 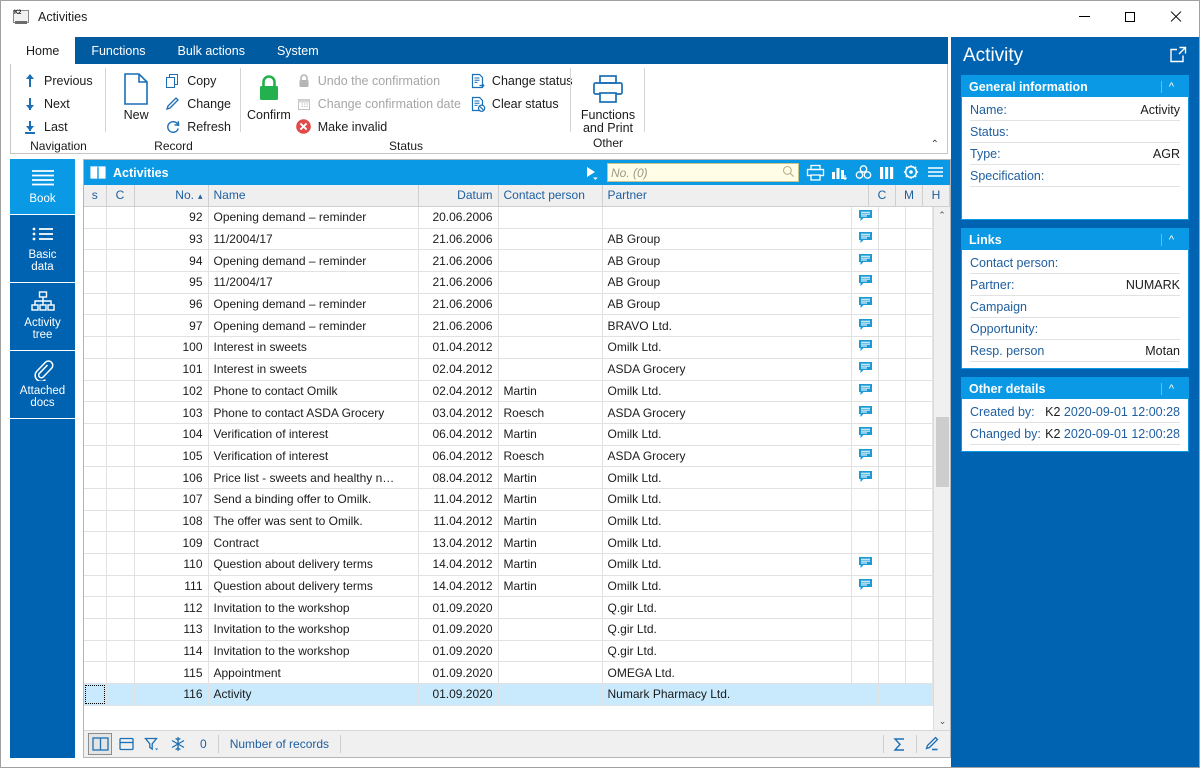 What do you see at coordinates (1075, 239) in the screenshot?
I see `section-header: Links ^` at bounding box center [1075, 239].